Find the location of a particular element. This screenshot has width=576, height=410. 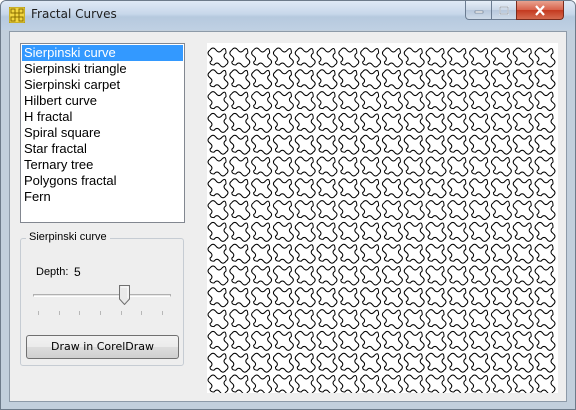

list-item: Sierpinski carpet is located at coordinates (102, 85).